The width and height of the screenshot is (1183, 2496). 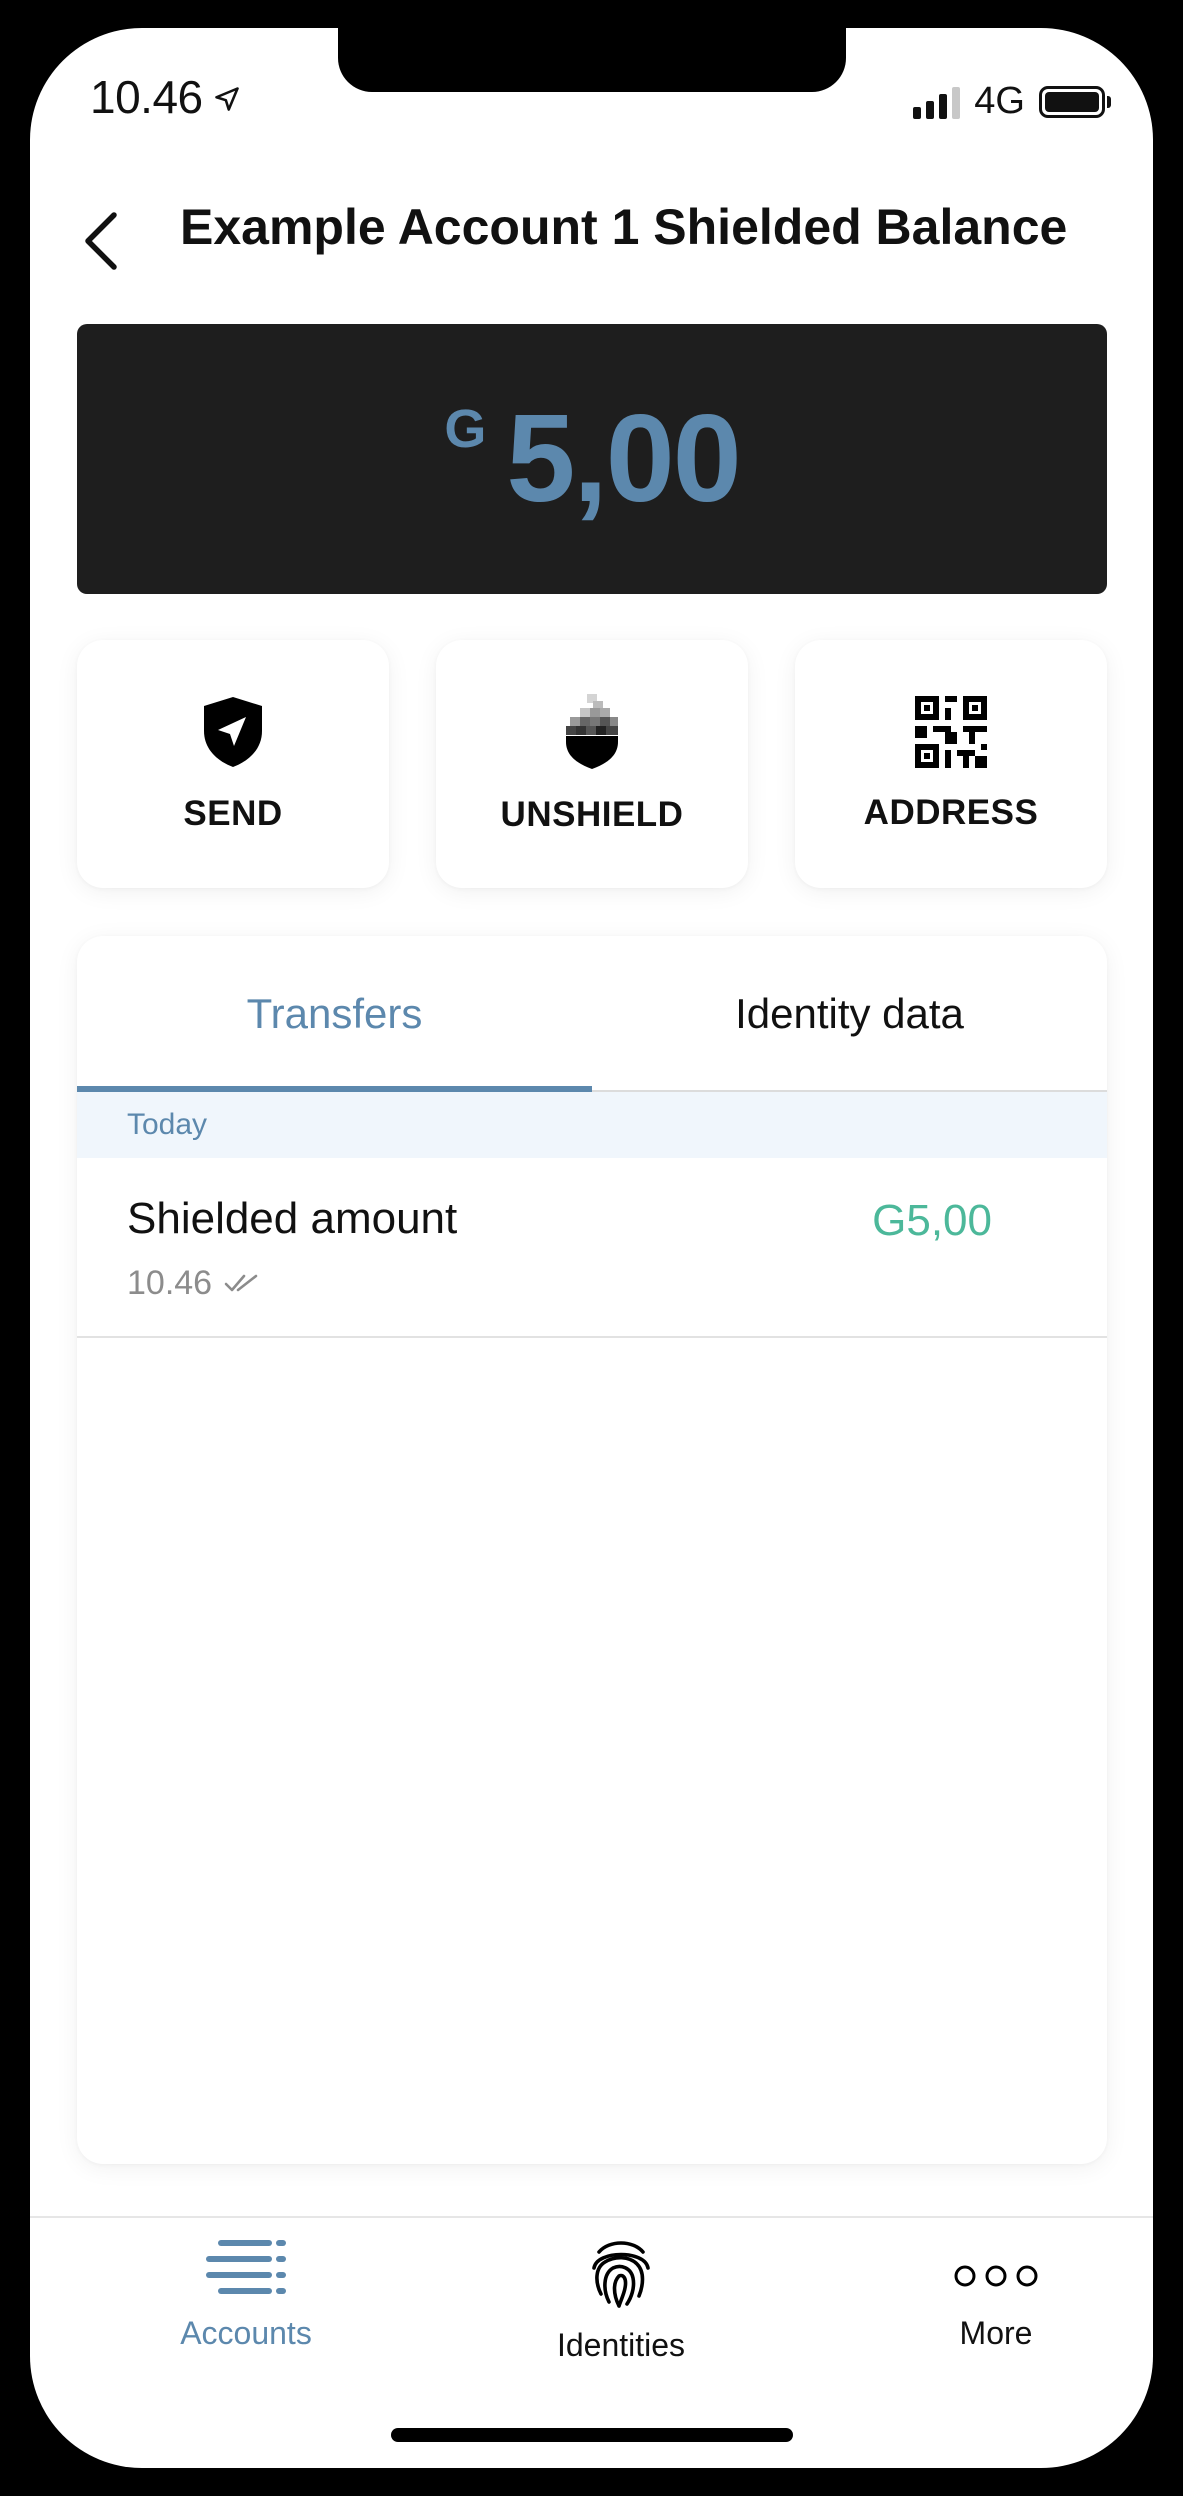 I want to click on tab-bar: Transfers Identity data, so click(x=592, y=1014).